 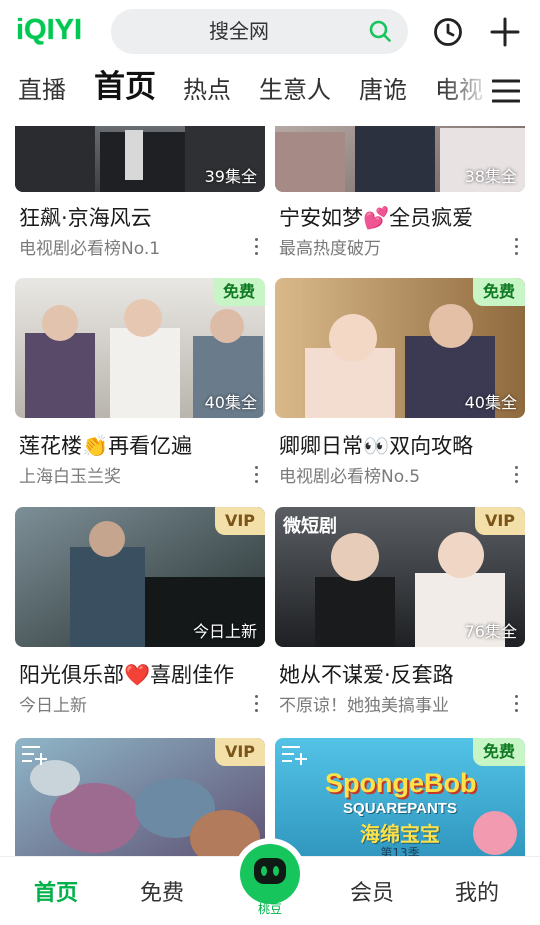 What do you see at coordinates (400, 851) in the screenshot?
I see `season-label: 第13季` at bounding box center [400, 851].